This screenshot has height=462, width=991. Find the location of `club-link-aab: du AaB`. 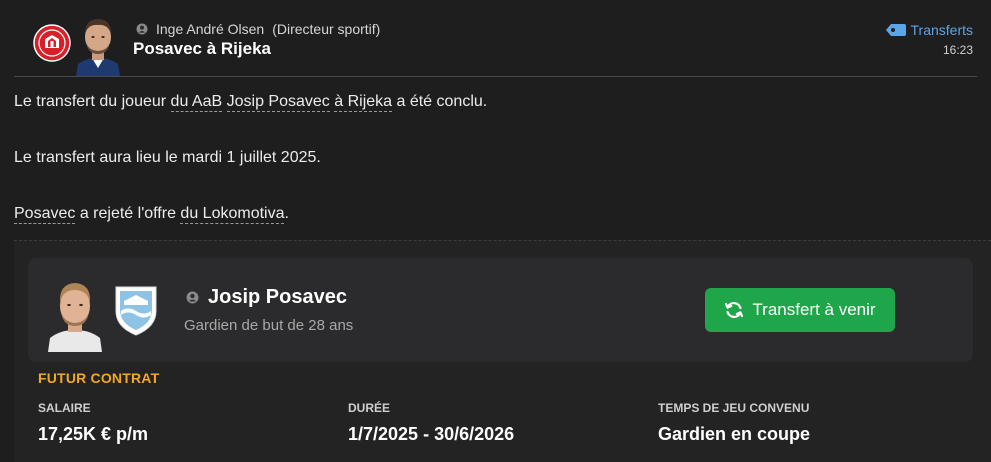

club-link-aab: du AaB is located at coordinates (196, 102).